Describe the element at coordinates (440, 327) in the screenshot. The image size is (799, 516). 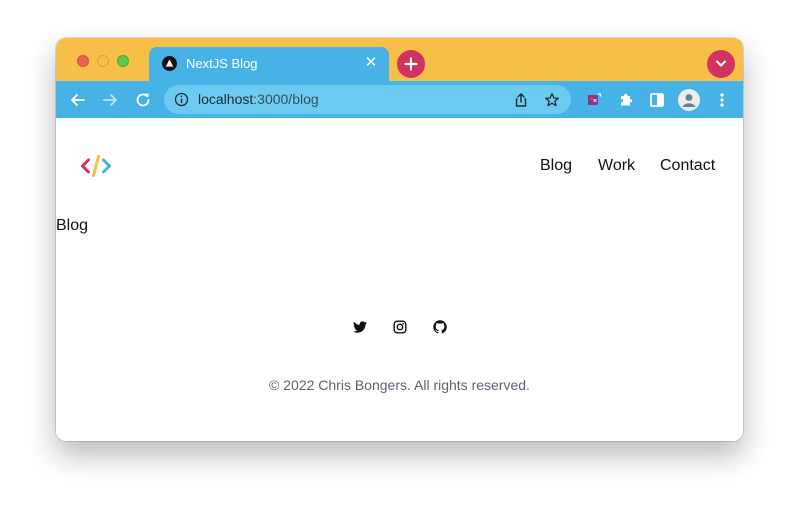
I see `github-icon` at that location.